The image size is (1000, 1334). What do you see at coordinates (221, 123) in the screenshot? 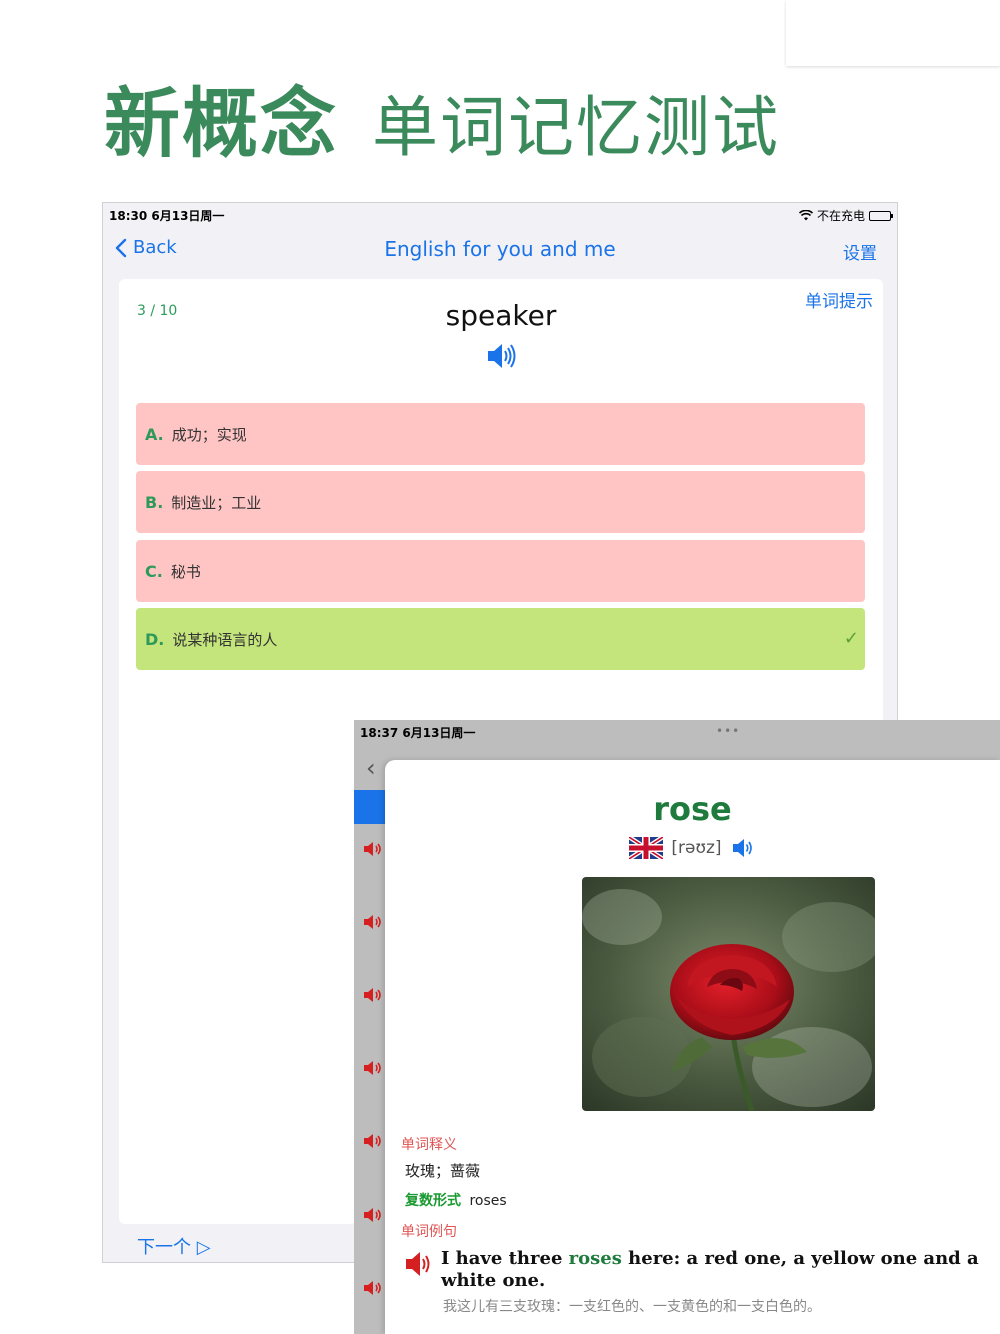
I see `hero-title-main: 新概念` at bounding box center [221, 123].